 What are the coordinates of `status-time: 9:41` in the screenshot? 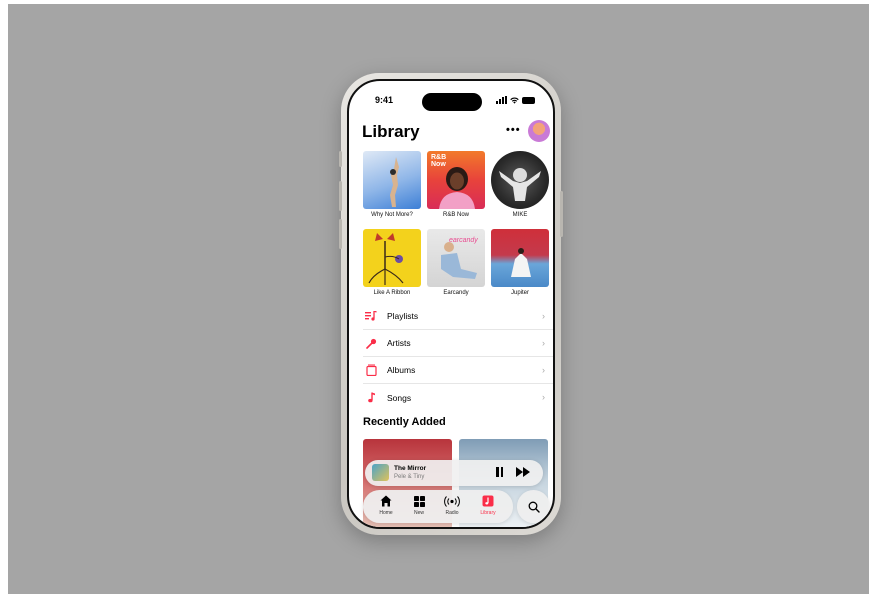 It's located at (384, 100).